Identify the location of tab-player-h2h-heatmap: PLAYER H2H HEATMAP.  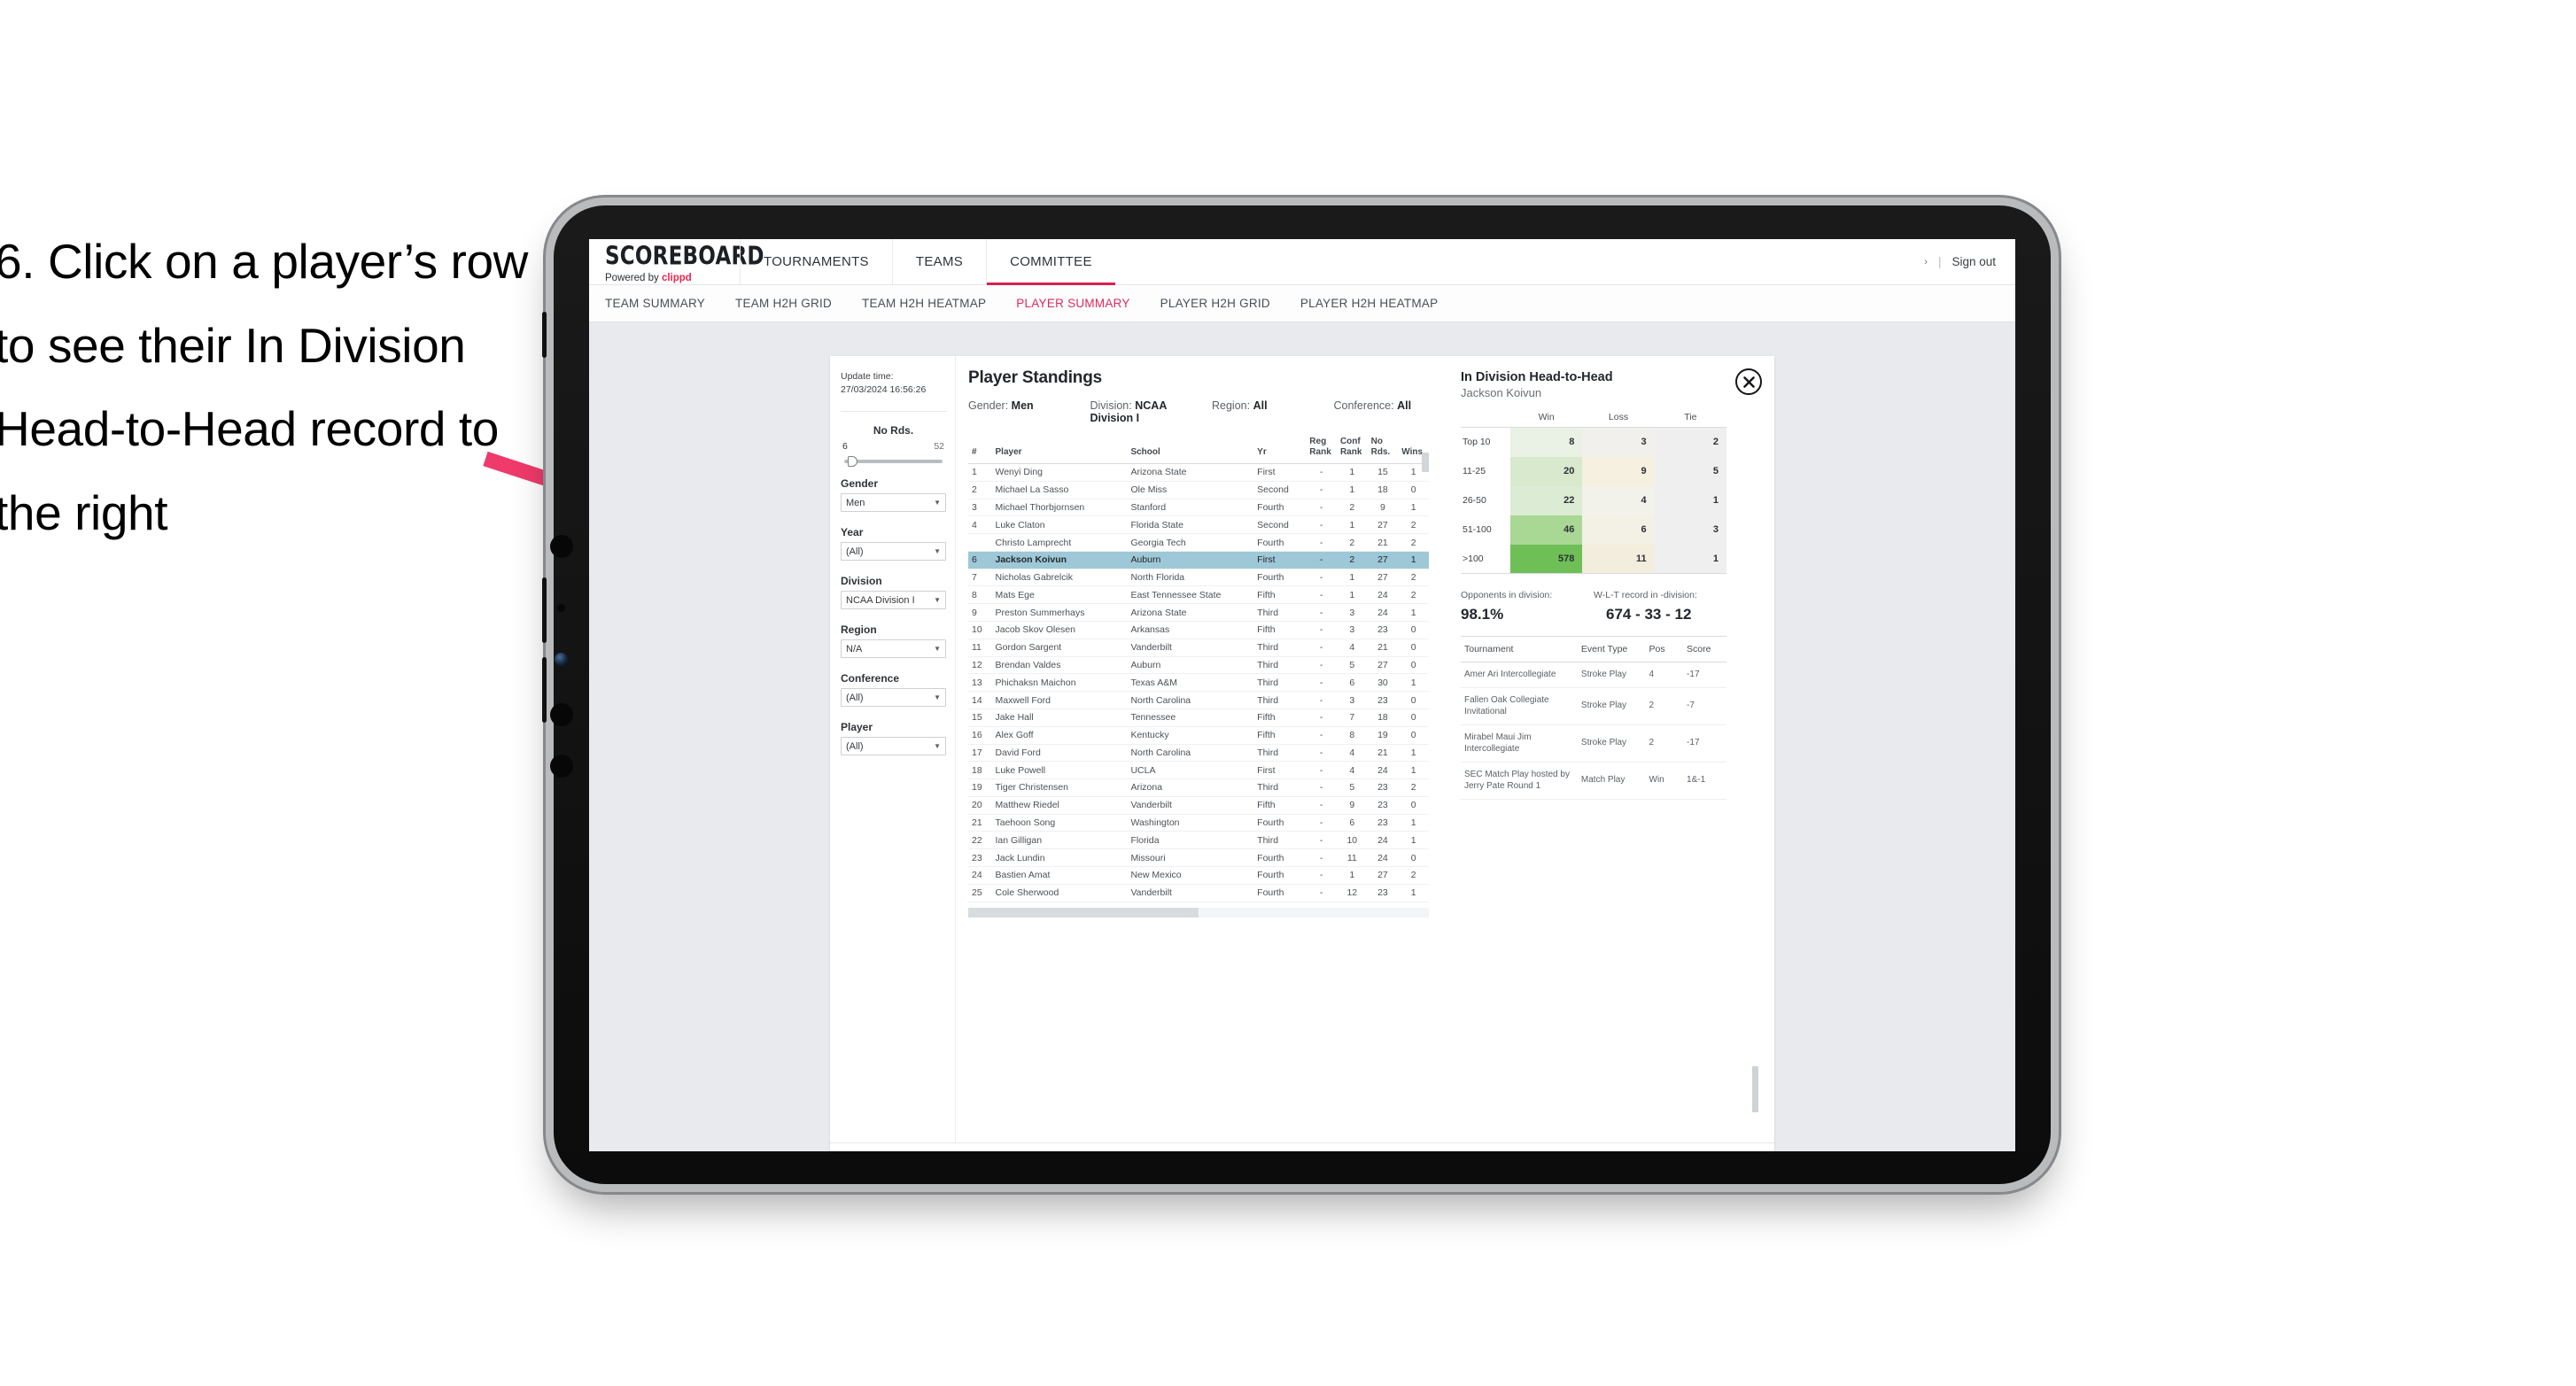
(1369, 304).